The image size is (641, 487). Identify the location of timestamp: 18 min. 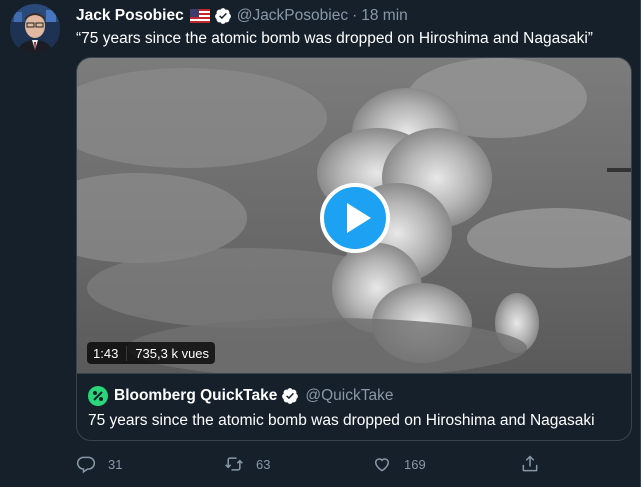
(384, 16).